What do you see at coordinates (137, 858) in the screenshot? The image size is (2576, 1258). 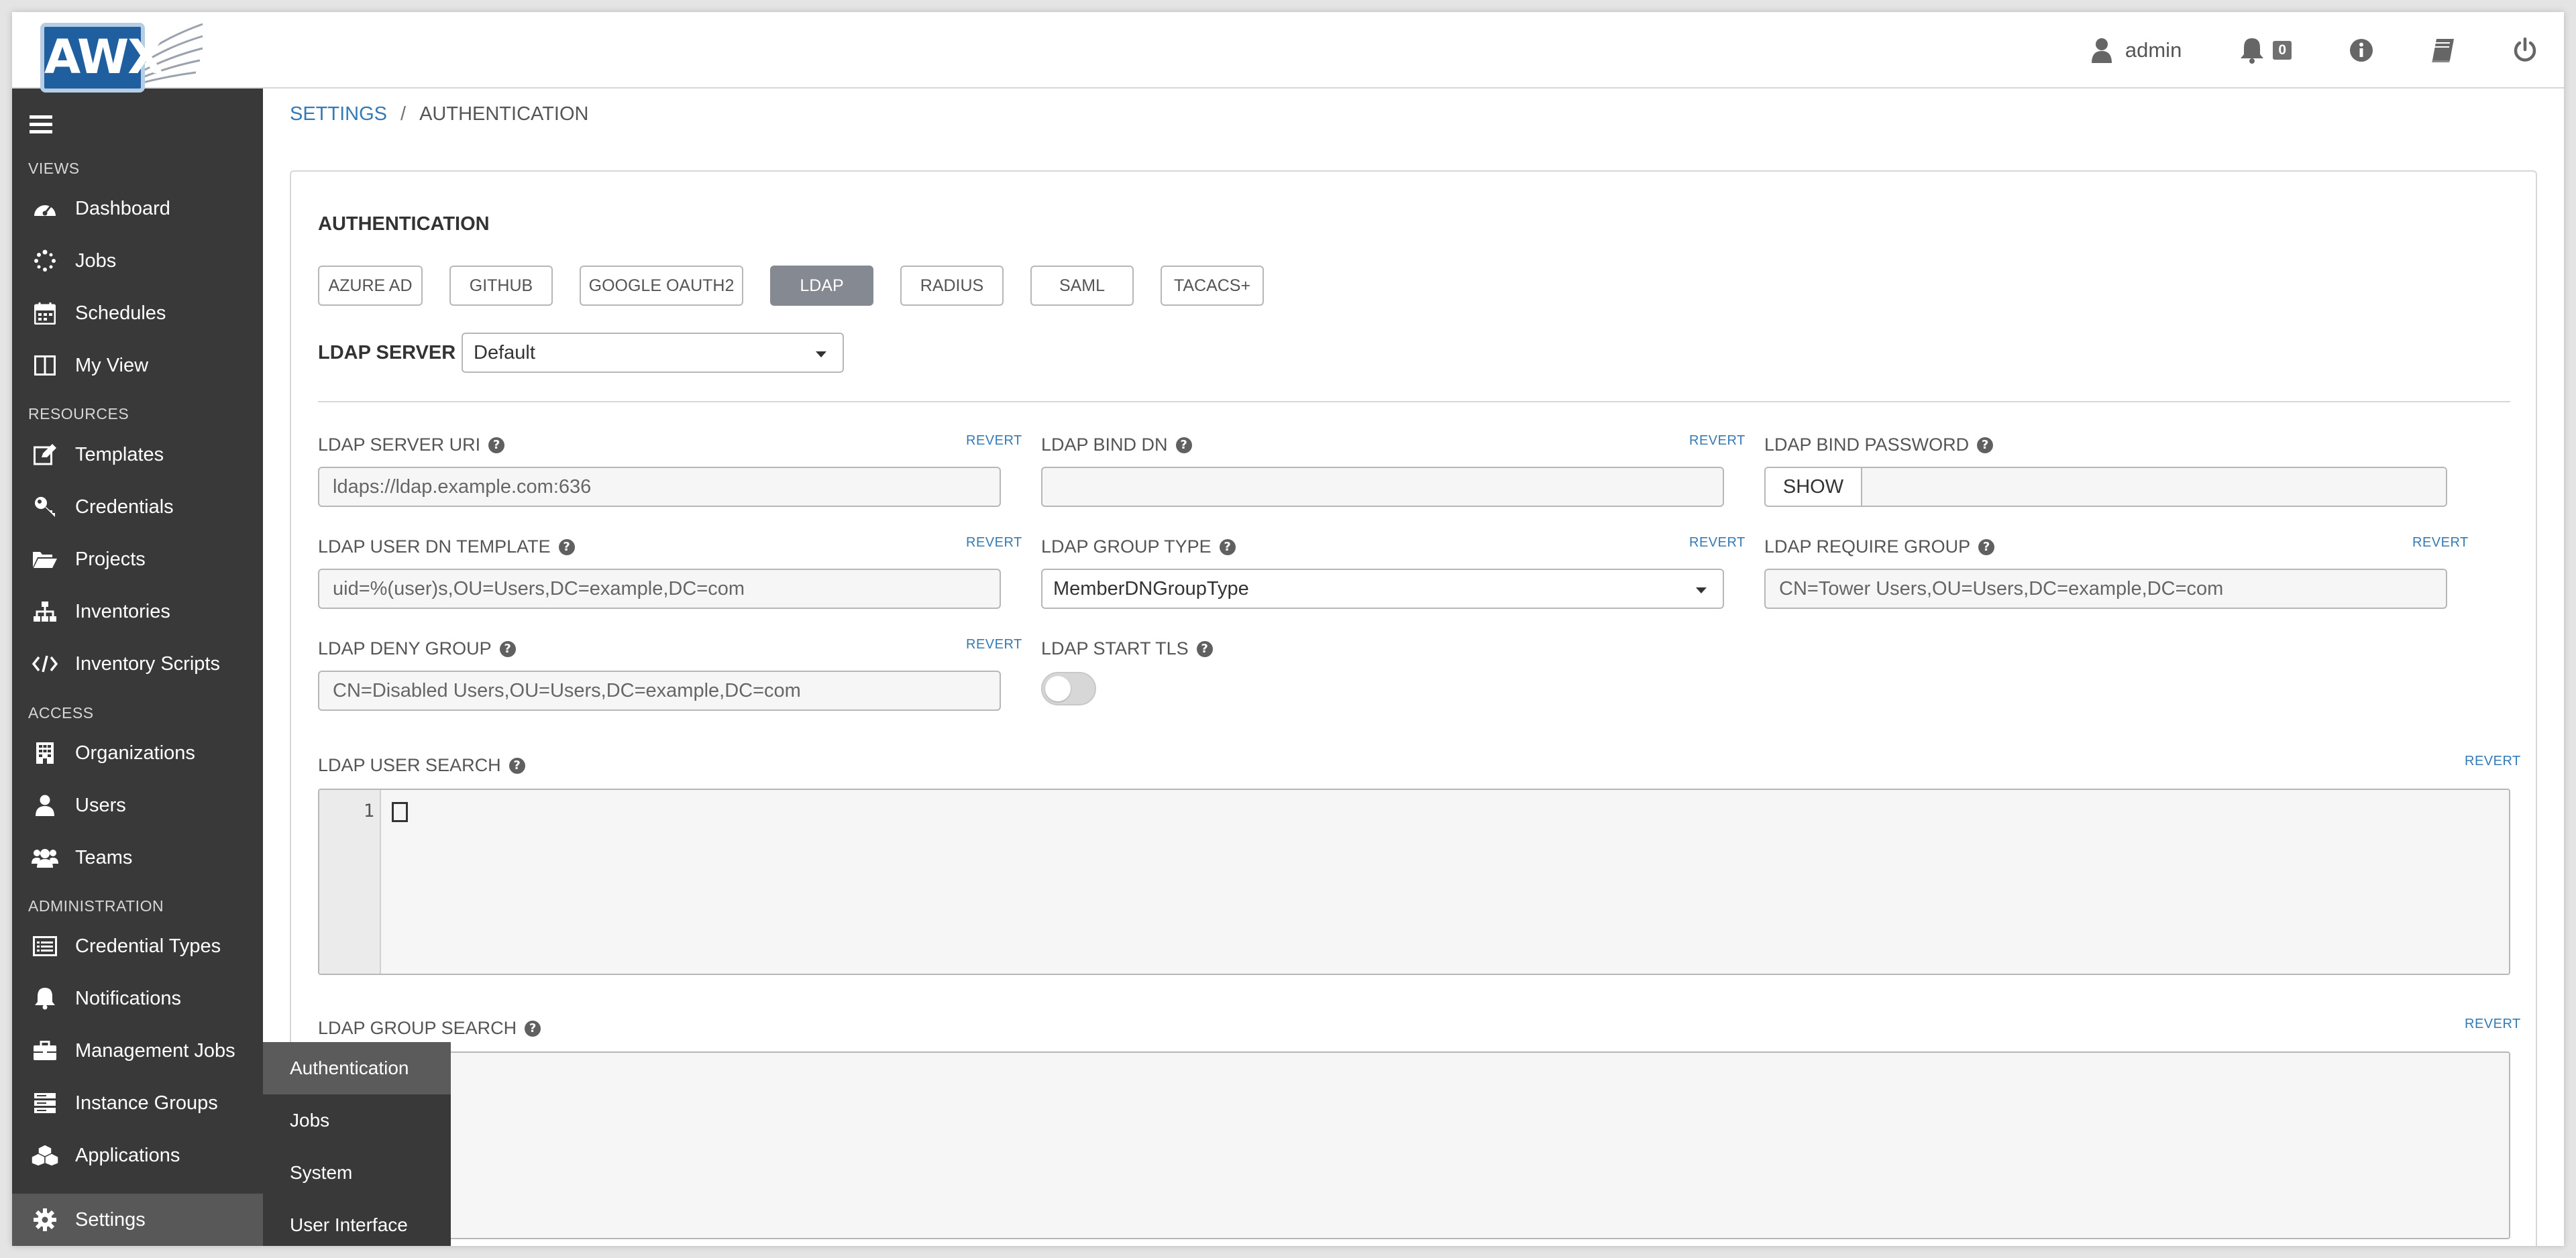 I see `sidebar-item-teams: Teams` at bounding box center [137, 858].